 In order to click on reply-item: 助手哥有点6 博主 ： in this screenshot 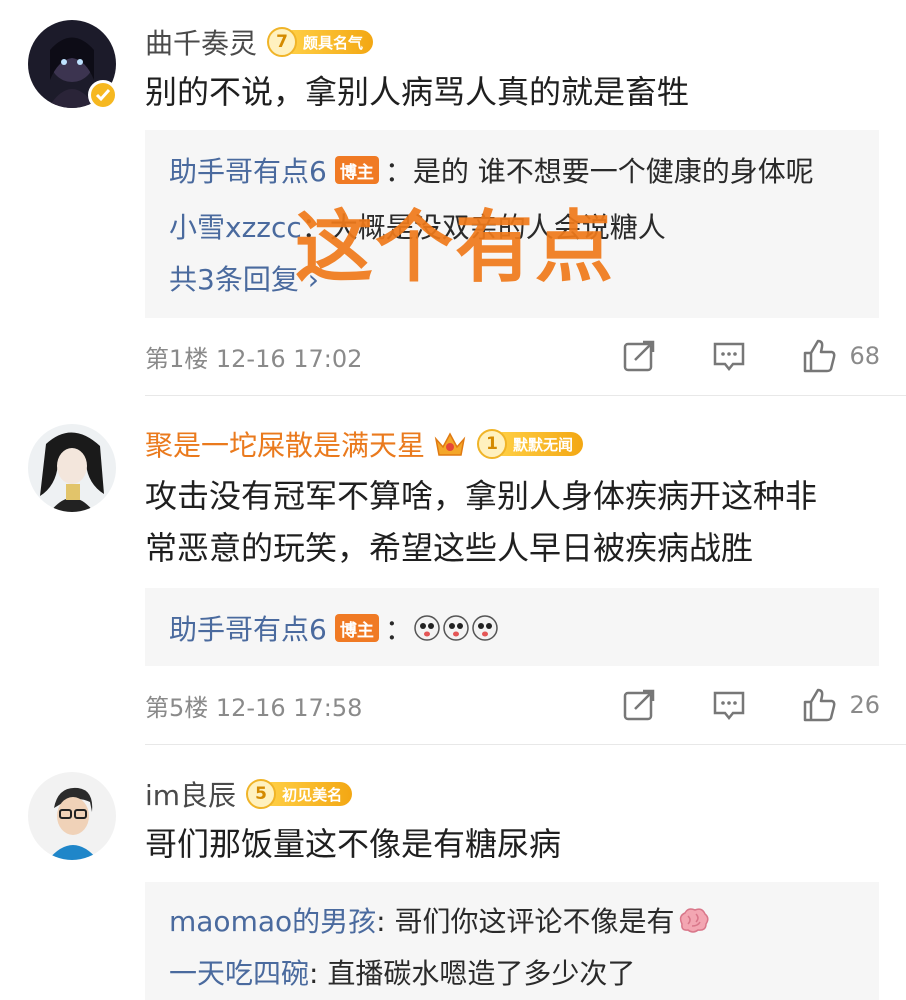, I will do `click(336, 628)`.